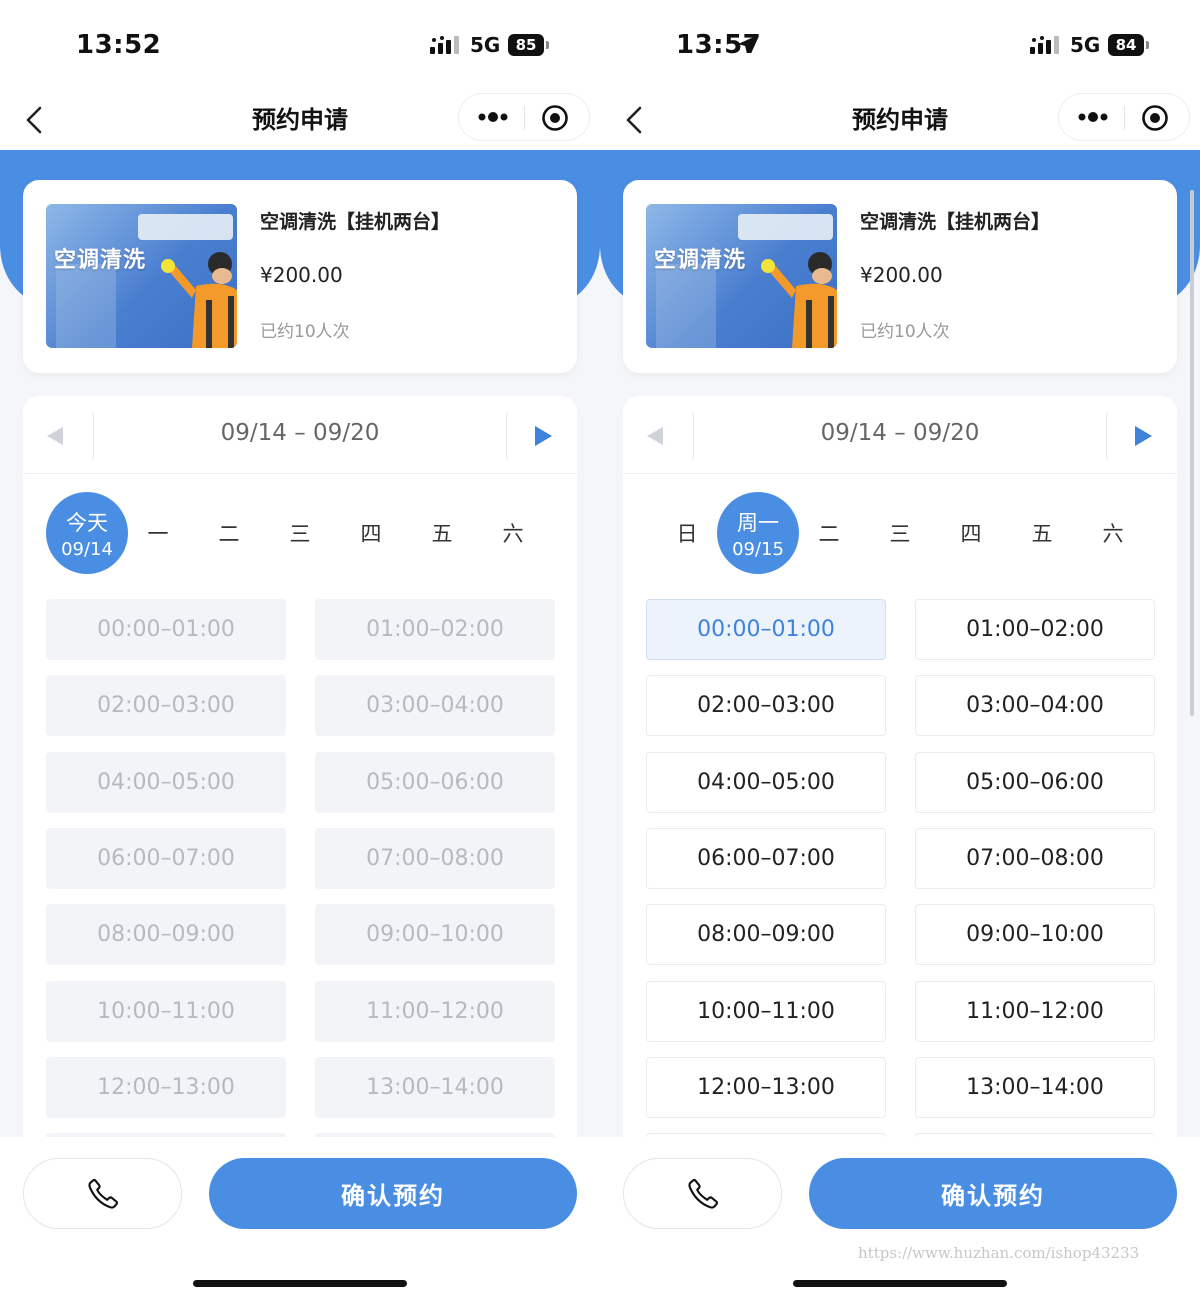  What do you see at coordinates (746, 45) in the screenshot?
I see `location-arrow-icon` at bounding box center [746, 45].